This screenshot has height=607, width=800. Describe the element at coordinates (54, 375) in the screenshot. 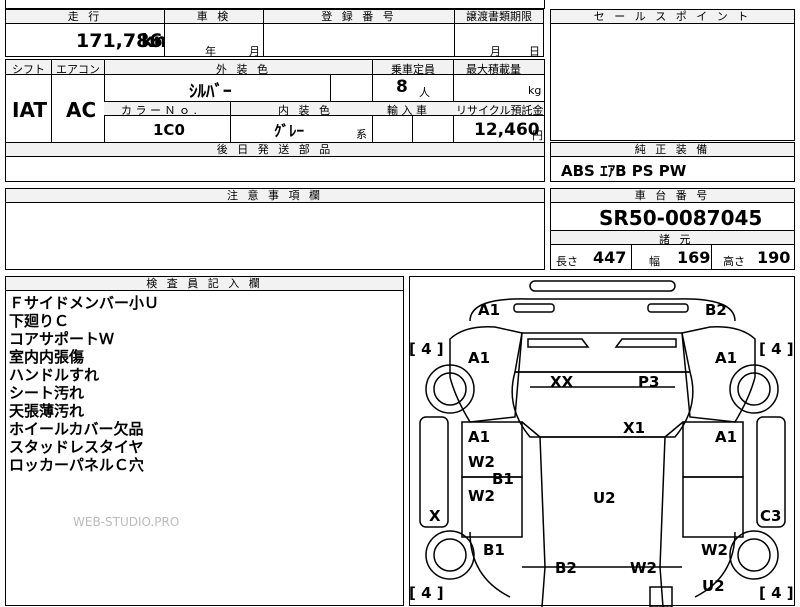

I see `inspector-note-line: ハンドルすれ` at that location.